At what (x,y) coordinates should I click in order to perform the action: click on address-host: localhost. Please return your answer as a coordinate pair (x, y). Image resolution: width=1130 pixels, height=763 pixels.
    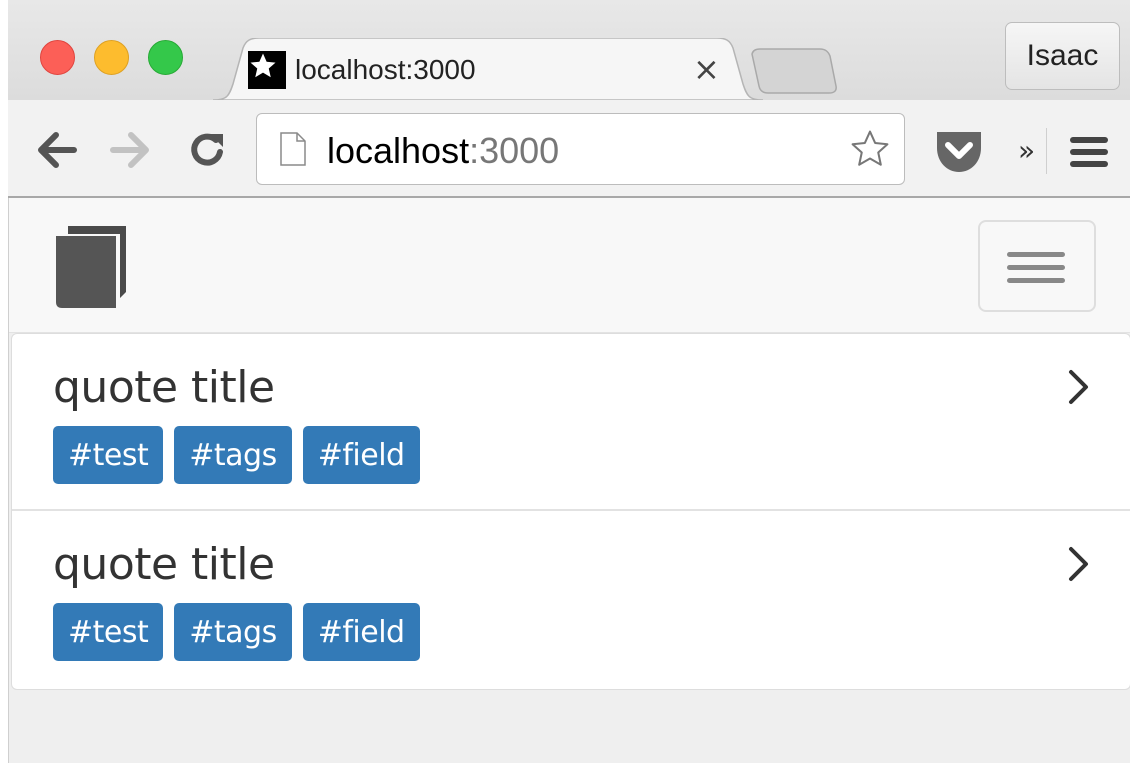
    Looking at the image, I should click on (398, 150).